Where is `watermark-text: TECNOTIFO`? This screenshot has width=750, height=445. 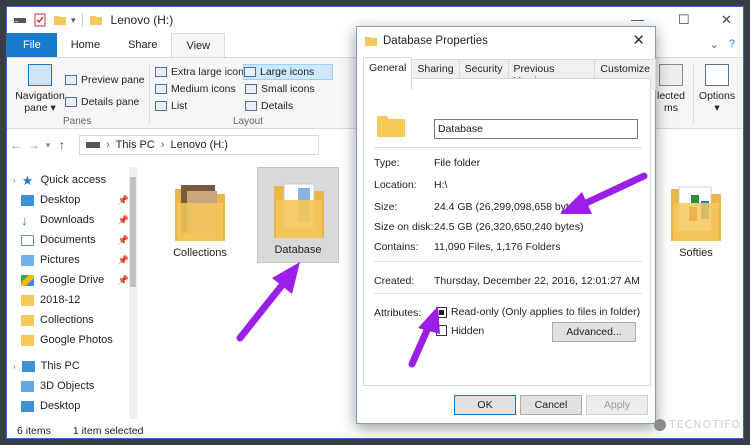 watermark-text: TECNOTIFO is located at coordinates (705, 424).